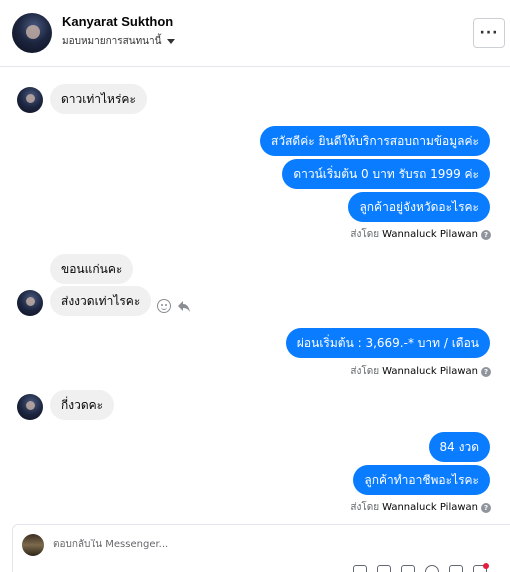 The image size is (510, 572). What do you see at coordinates (419, 207) in the screenshot?
I see `message-outgoing: ลูกค้าอยู่จังหวัดอะไรคะ` at bounding box center [419, 207].